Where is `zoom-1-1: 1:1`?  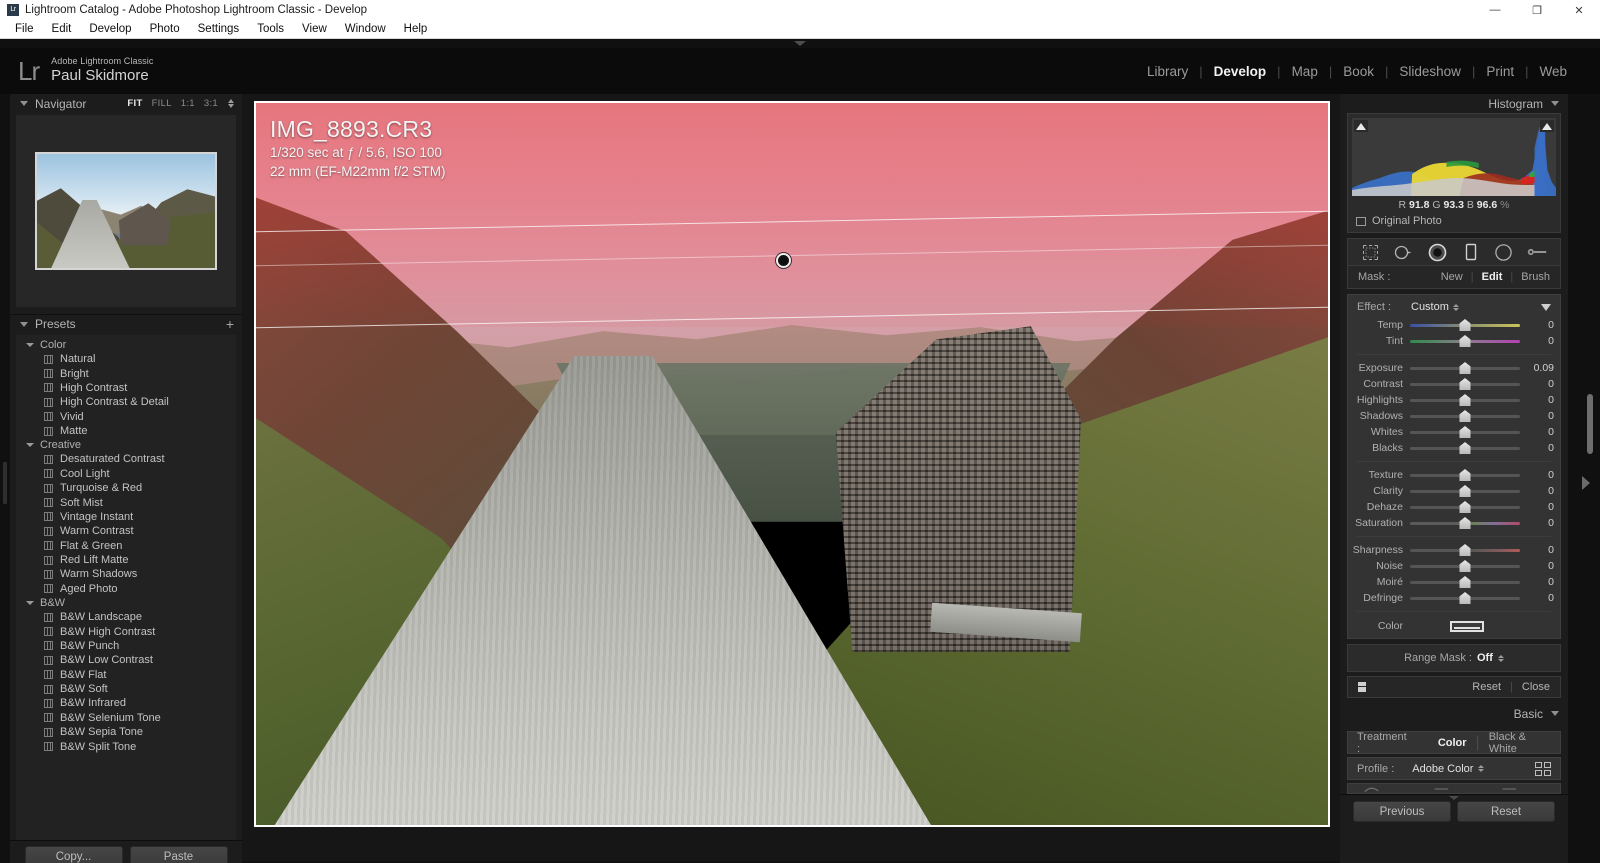 zoom-1-1: 1:1 is located at coordinates (188, 103).